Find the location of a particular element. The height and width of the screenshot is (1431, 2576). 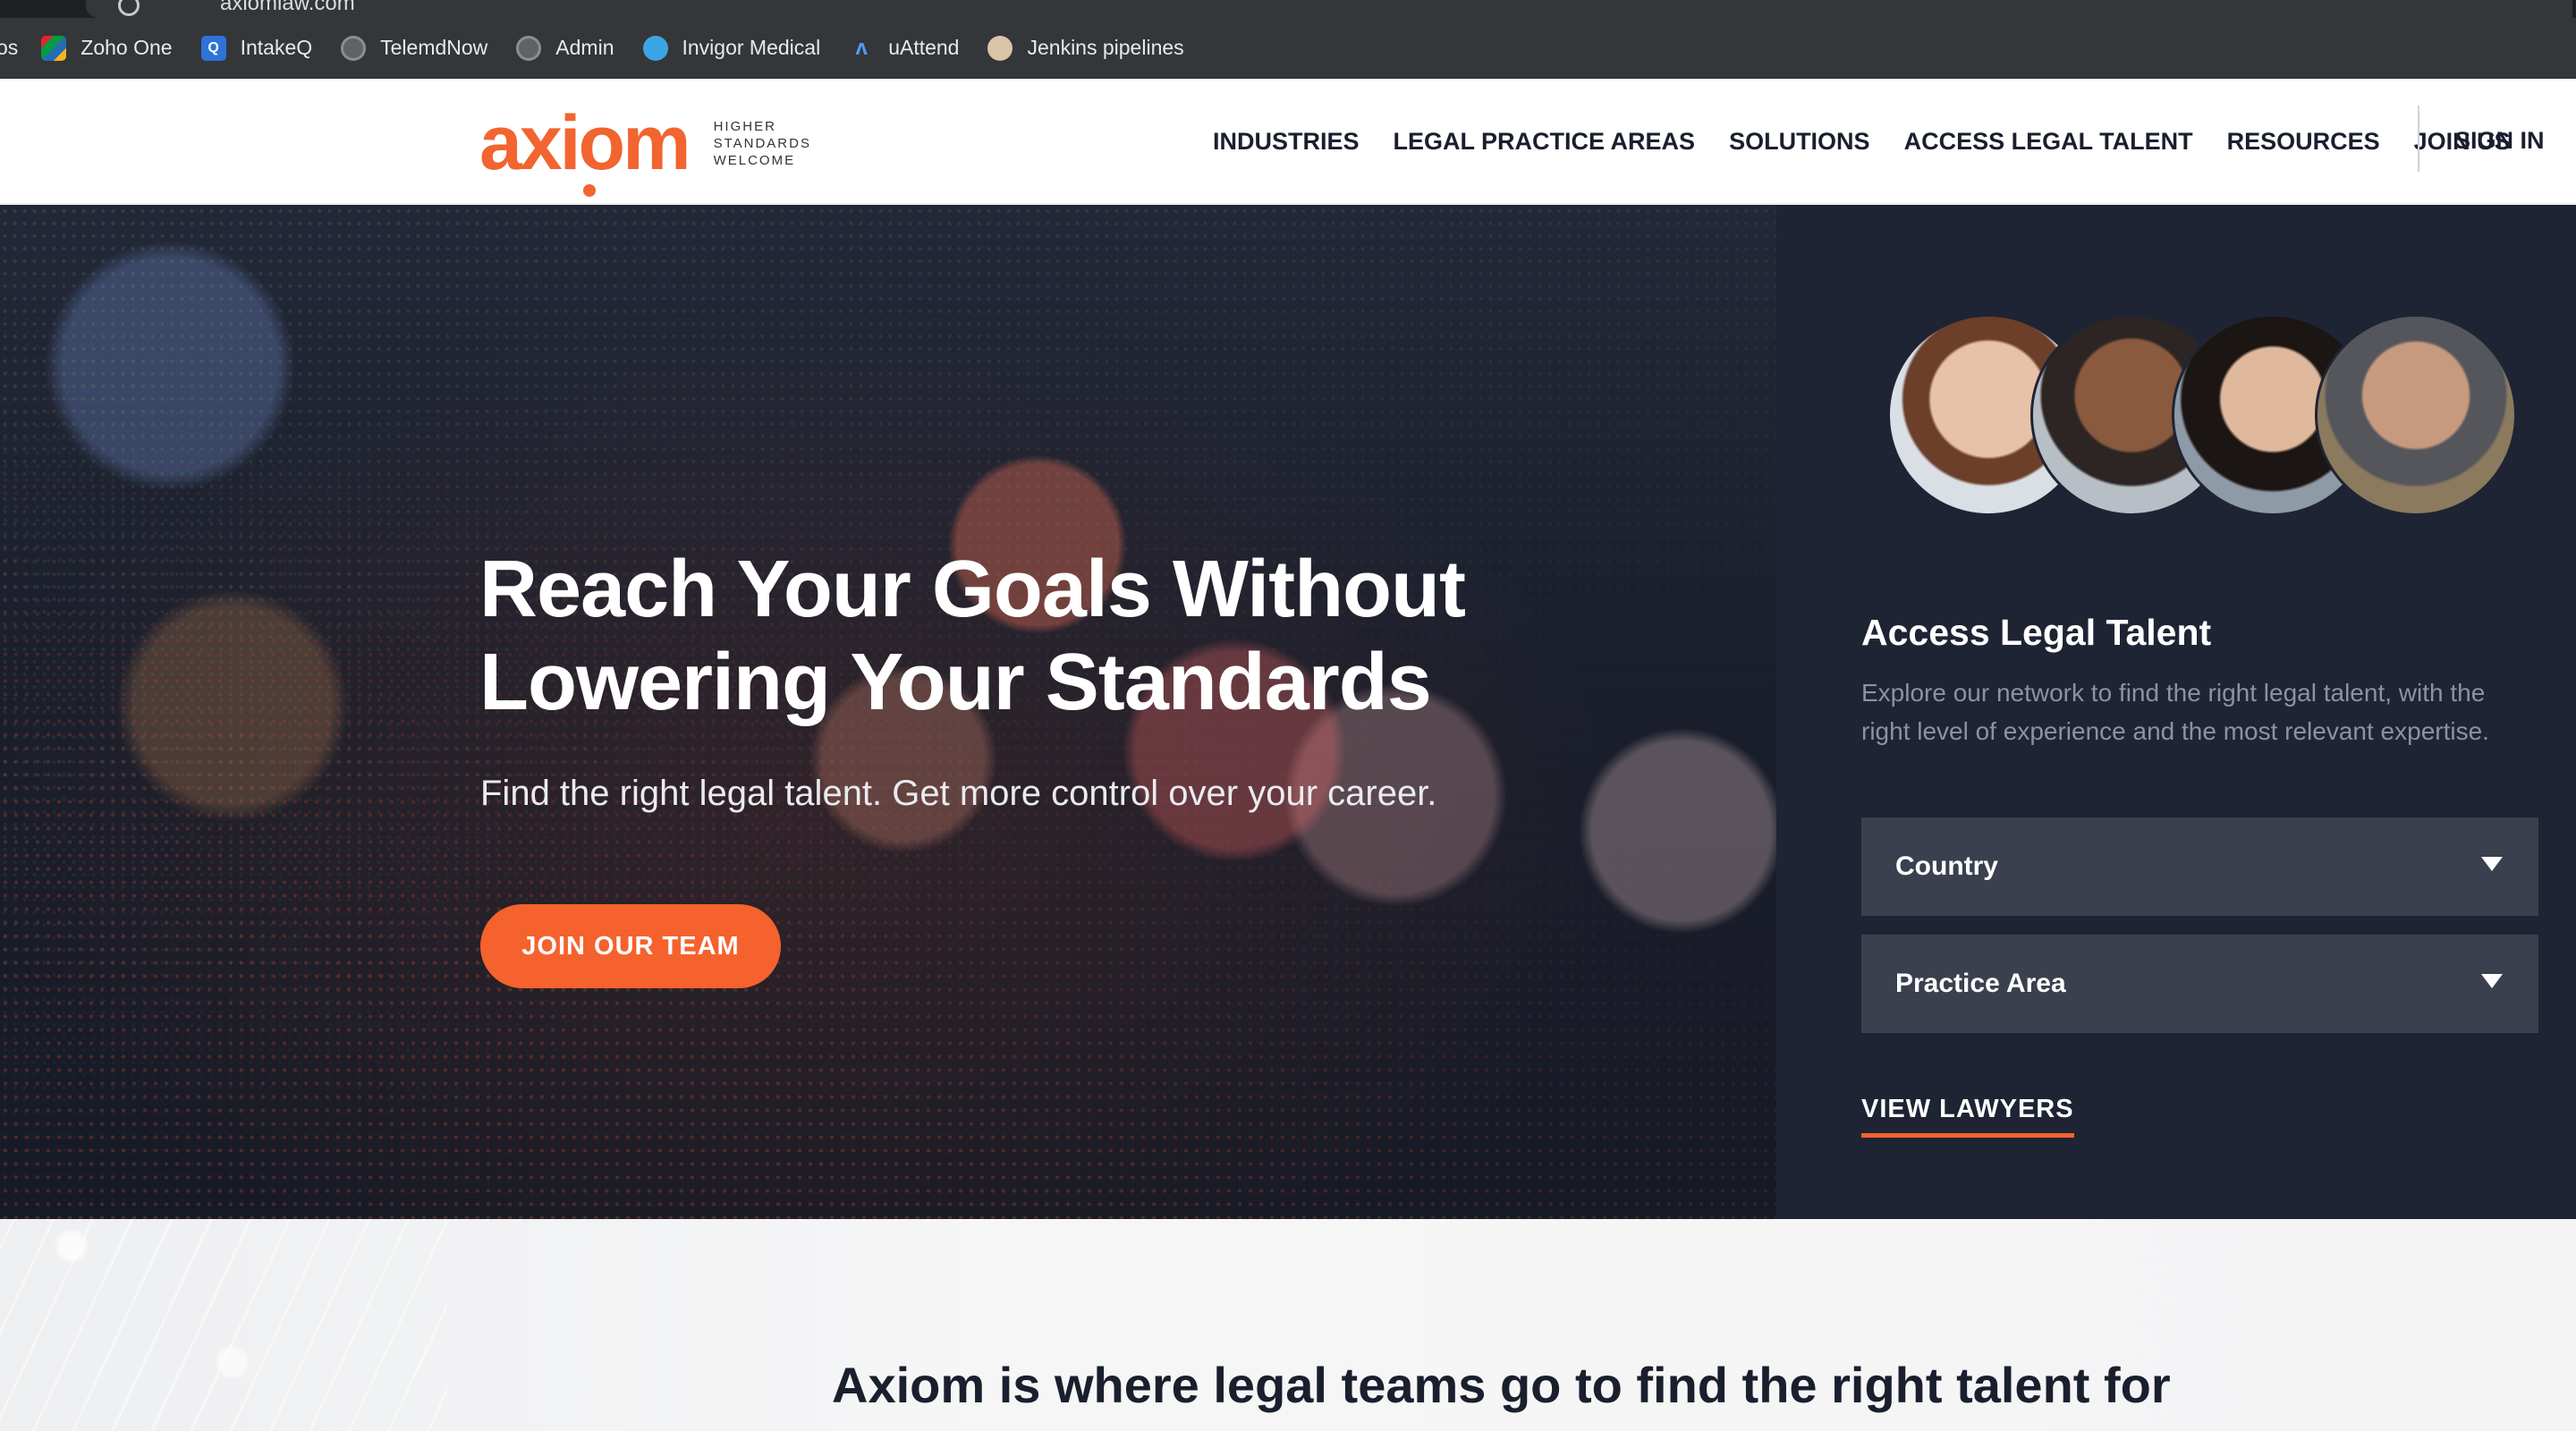

tab-title: axiomlaw.com is located at coordinates (287, 8).